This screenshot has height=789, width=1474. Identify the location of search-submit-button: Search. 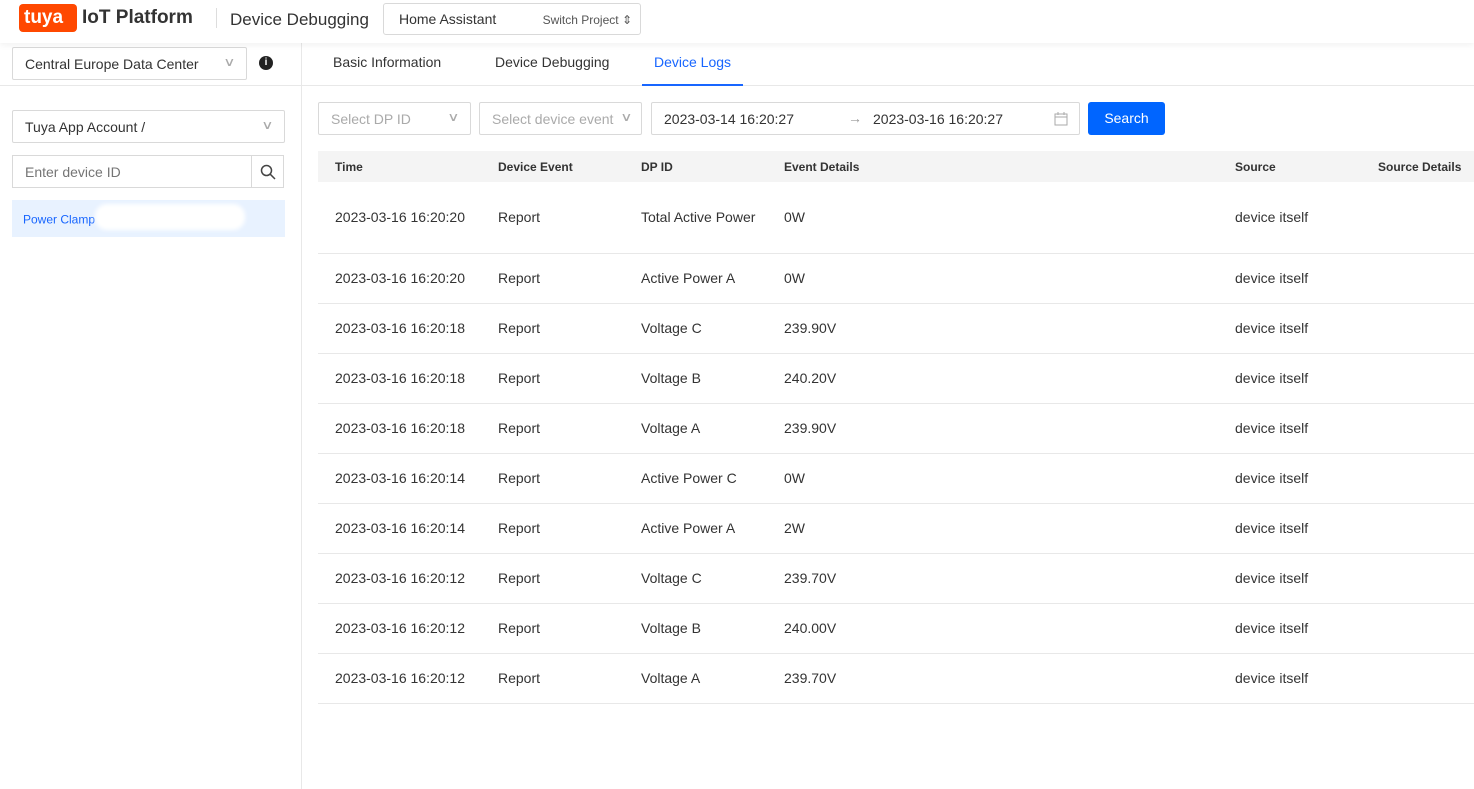
(1126, 118).